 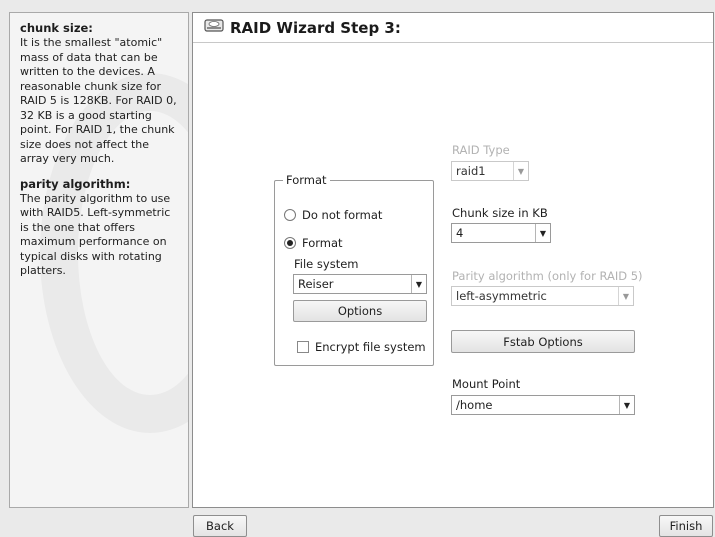 I want to click on radio-do-not-format-indicator, so click(x=290, y=215).